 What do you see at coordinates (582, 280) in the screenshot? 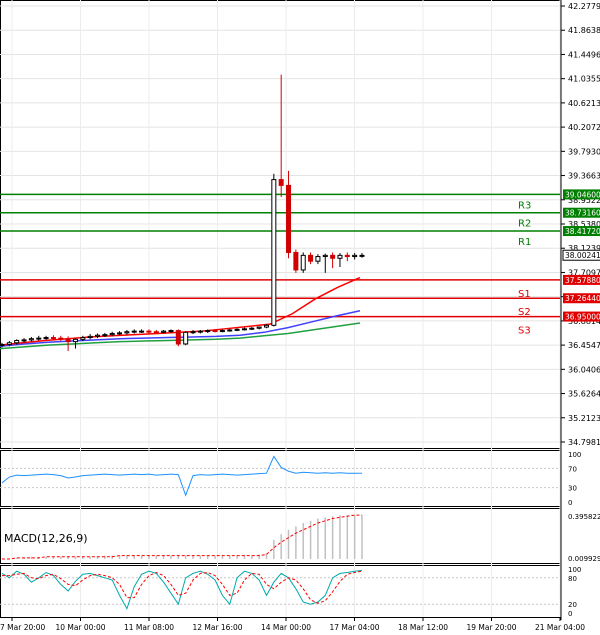
I see `pivot-level-value: 37.57880` at bounding box center [582, 280].